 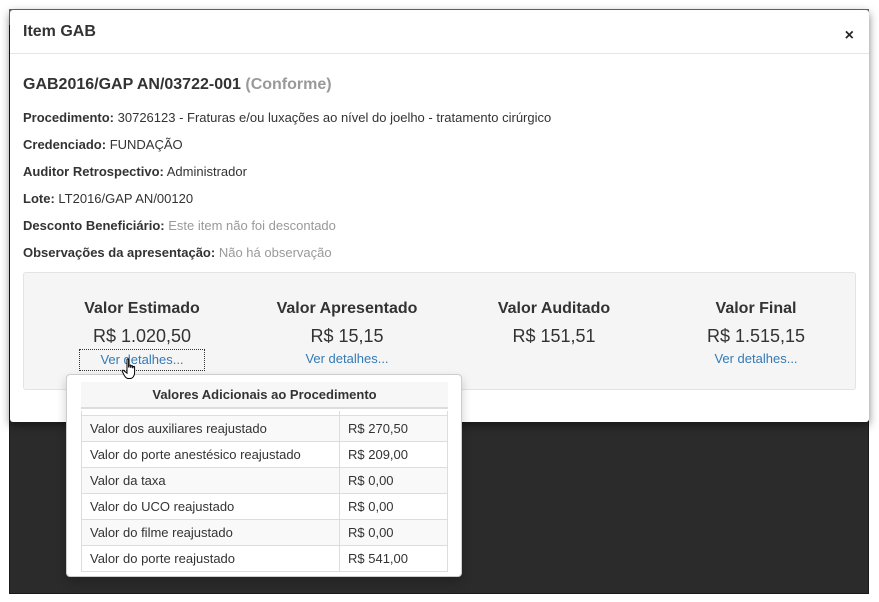 I want to click on field-value: FUNDAÇÃO, so click(x=146, y=144).